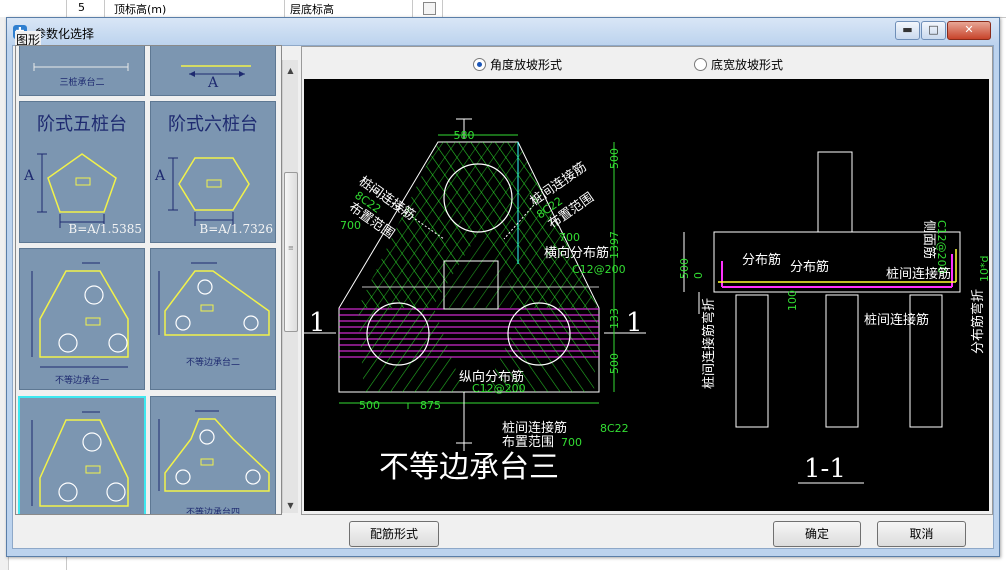 The image size is (1006, 570). What do you see at coordinates (429, 8) in the screenshot?
I see `row-checkbox` at bounding box center [429, 8].